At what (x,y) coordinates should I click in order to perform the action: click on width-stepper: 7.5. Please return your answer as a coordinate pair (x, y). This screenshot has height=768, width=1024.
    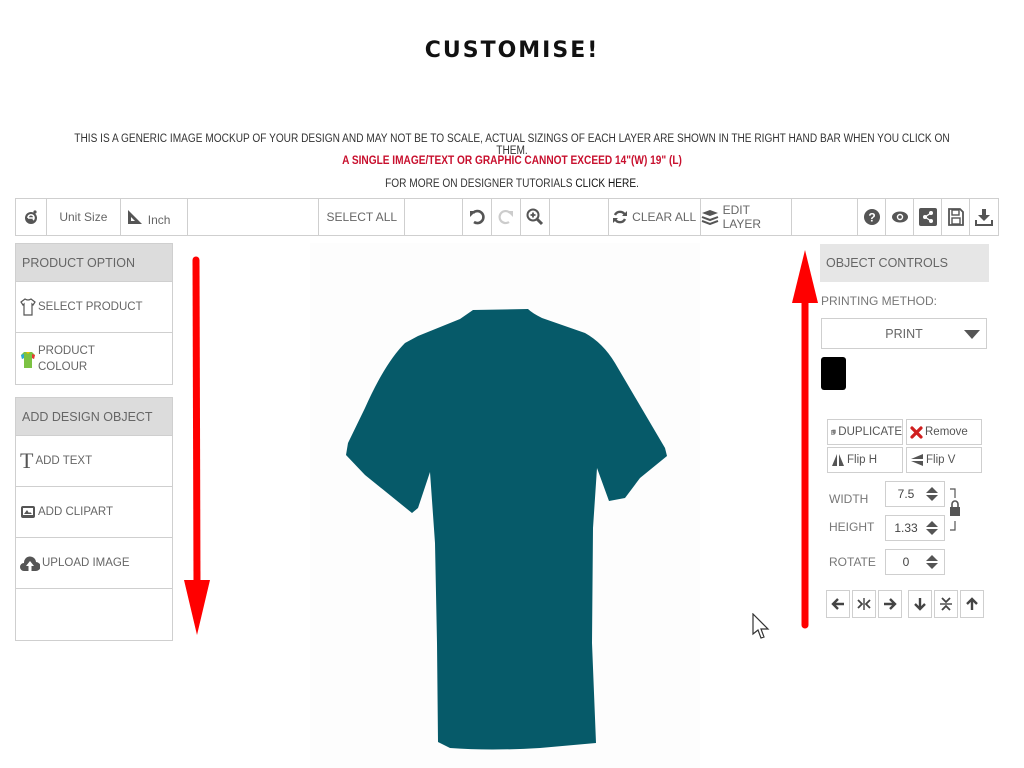
    Looking at the image, I should click on (915, 494).